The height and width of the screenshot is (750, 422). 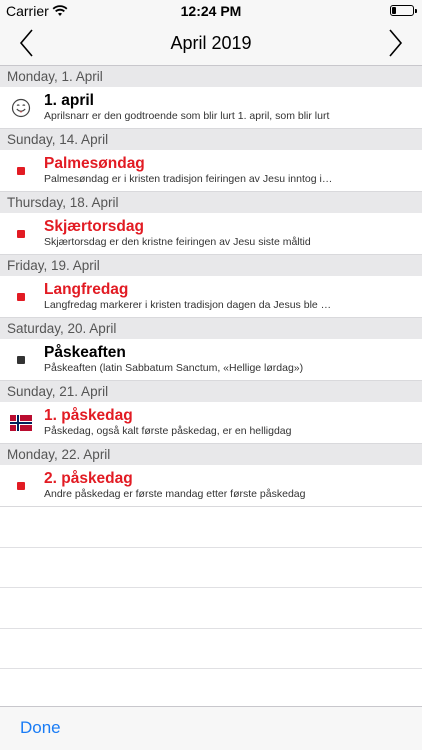 What do you see at coordinates (88, 478) in the screenshot?
I see `event-title: 2. påskedag` at bounding box center [88, 478].